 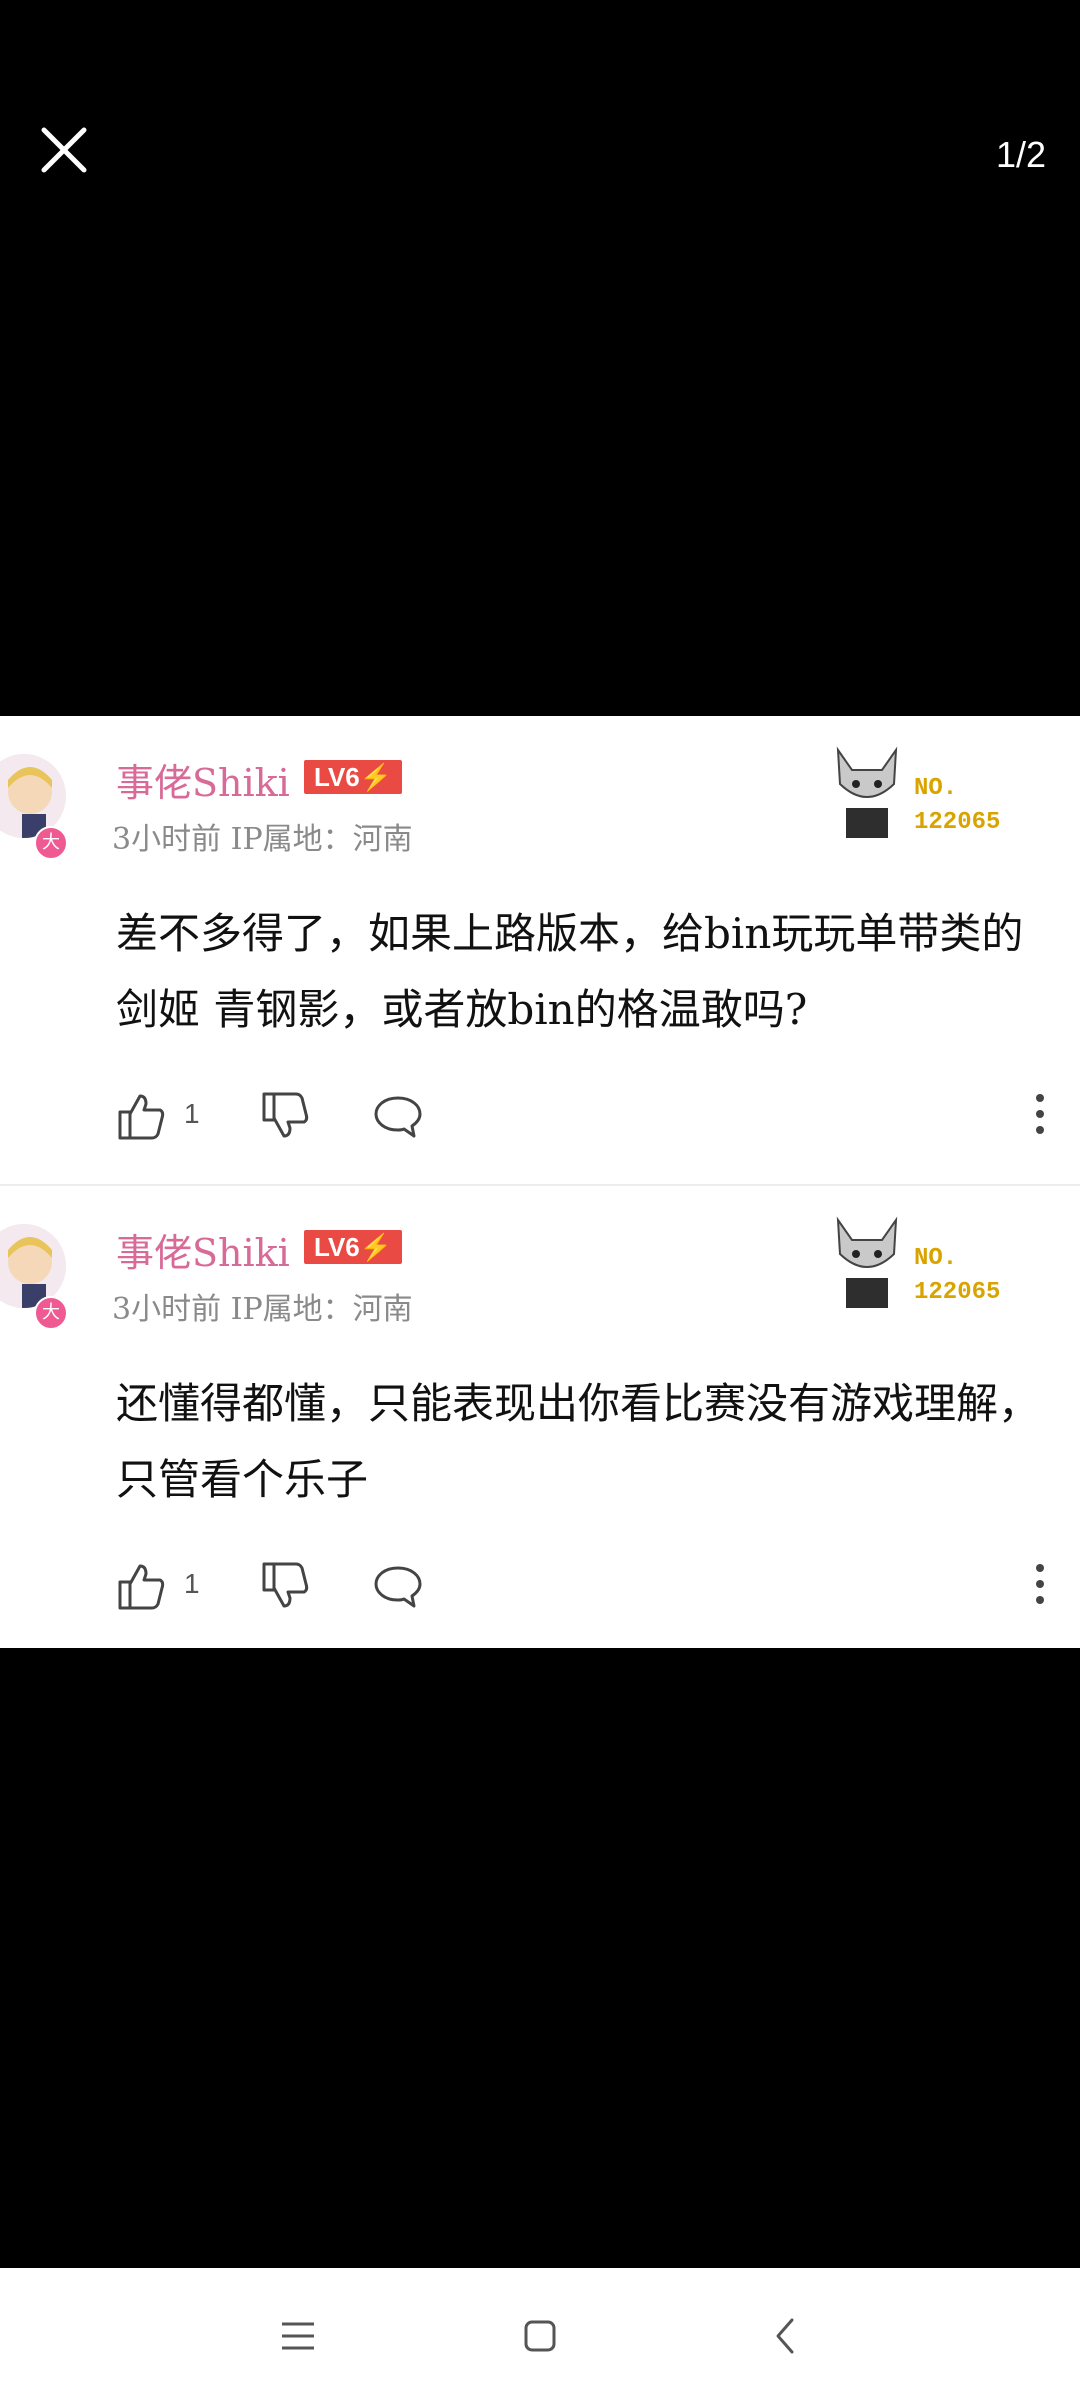 I want to click on image-viewer-header: 1/2, so click(x=540, y=160).